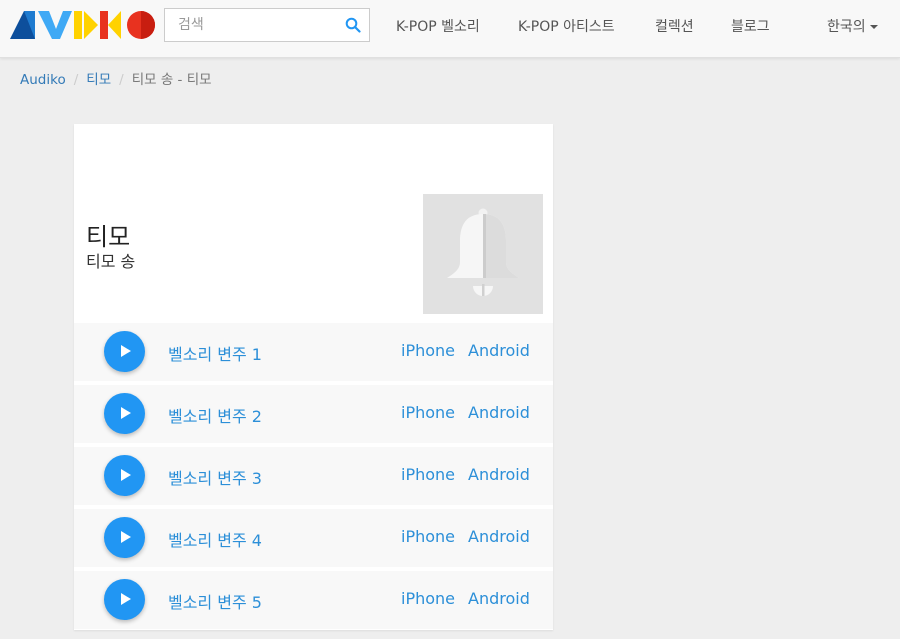  Describe the element at coordinates (353, 25) in the screenshot. I see `search-icon` at that location.